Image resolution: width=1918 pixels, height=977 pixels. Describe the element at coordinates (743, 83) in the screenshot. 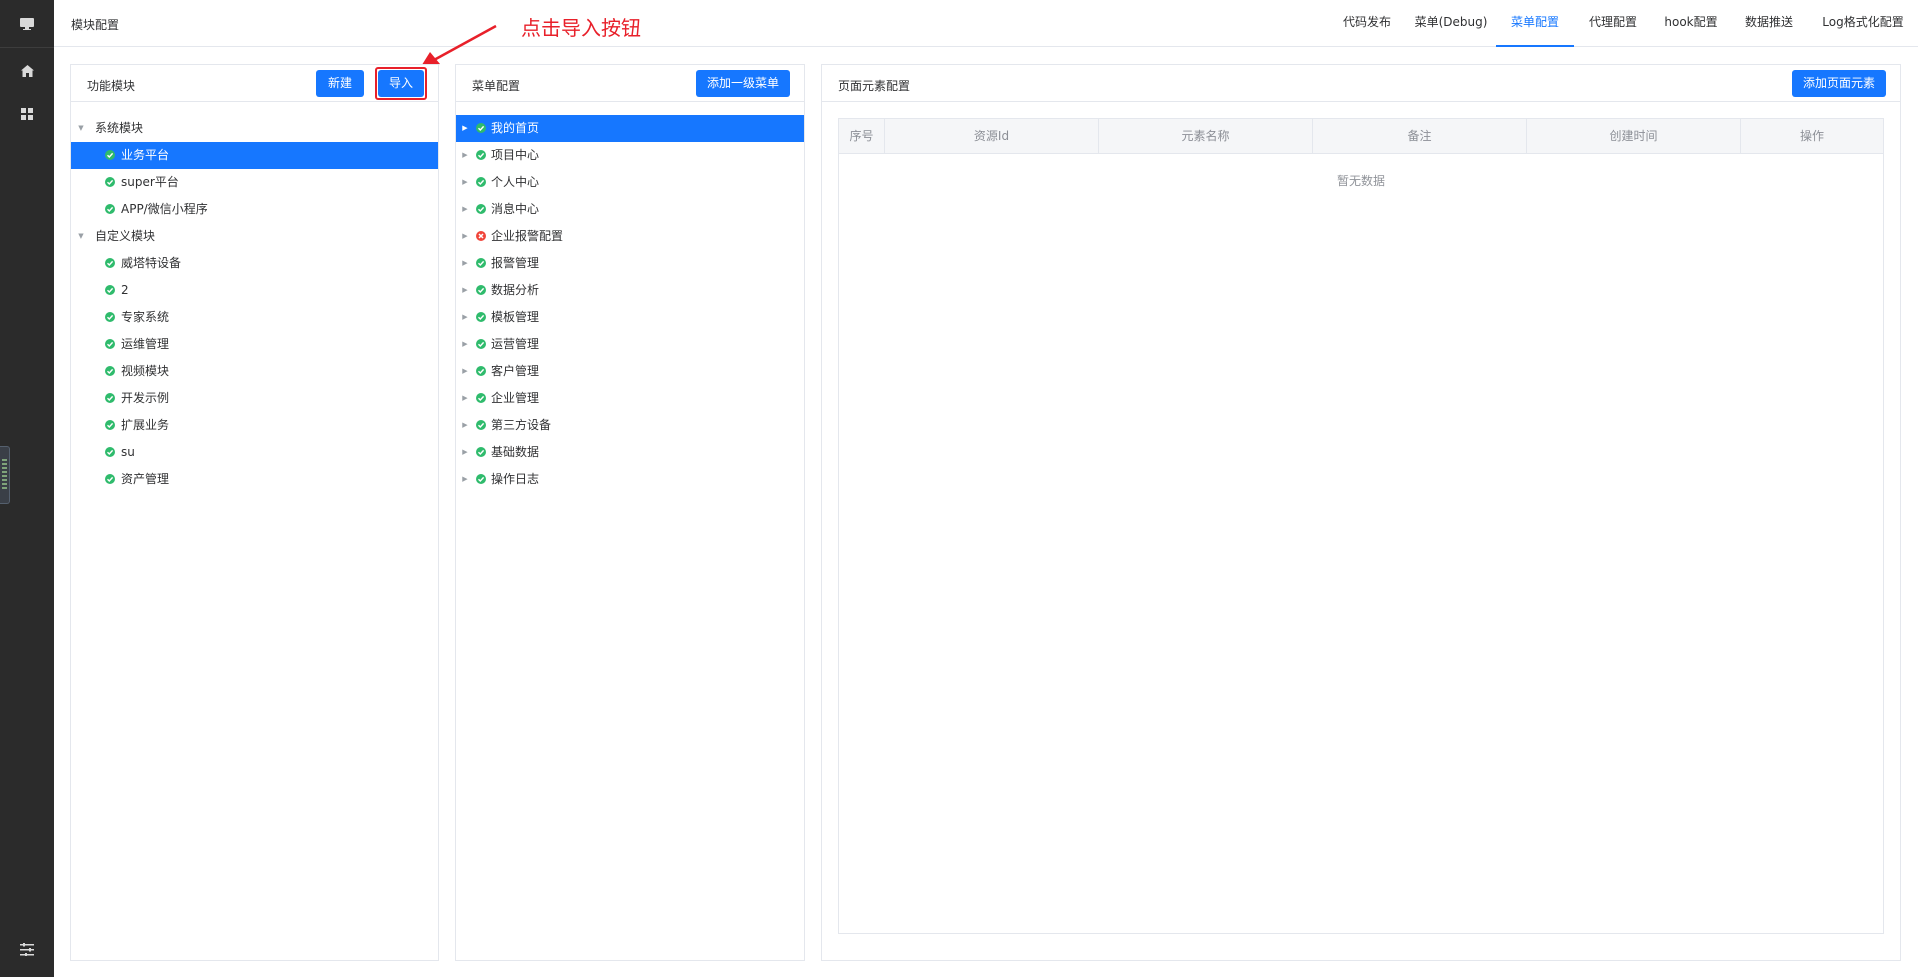

I see `add-top-menu-button: 添加一级菜单` at that location.